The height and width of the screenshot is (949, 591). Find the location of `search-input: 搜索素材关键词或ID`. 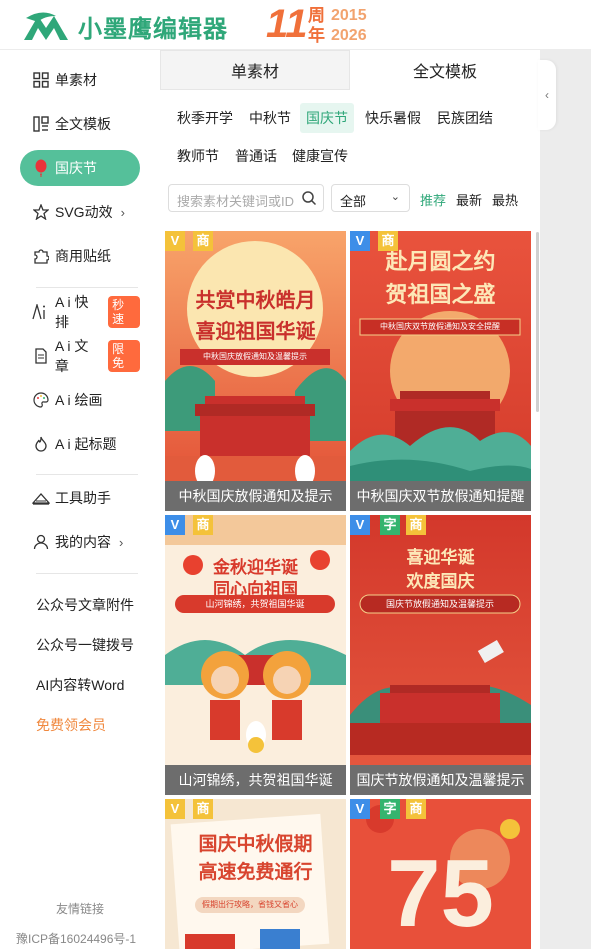

search-input: 搜索素材关键词或ID is located at coordinates (246, 198).